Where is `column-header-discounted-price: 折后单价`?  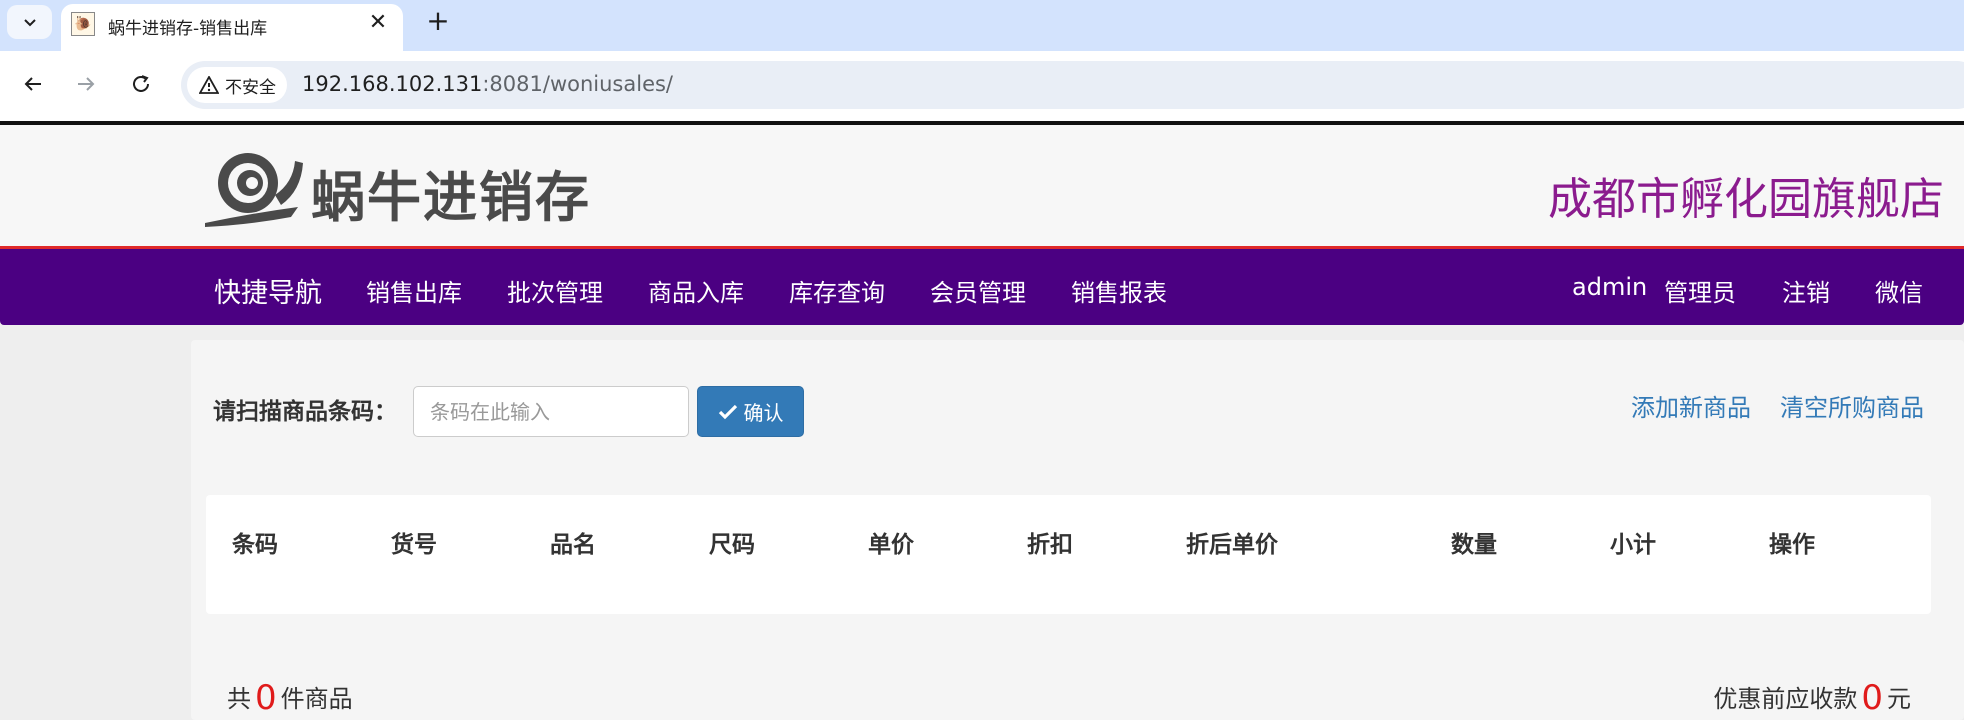
column-header-discounted-price: 折后单价 is located at coordinates (1232, 545).